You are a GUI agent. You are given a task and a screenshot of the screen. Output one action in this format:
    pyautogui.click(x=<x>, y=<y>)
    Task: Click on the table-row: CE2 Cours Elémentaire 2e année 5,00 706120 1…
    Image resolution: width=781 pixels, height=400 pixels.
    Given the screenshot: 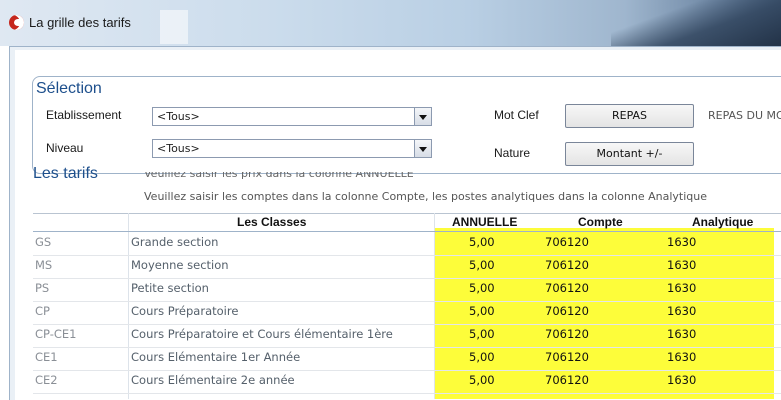 What is the action you would take?
    pyautogui.click(x=407, y=382)
    